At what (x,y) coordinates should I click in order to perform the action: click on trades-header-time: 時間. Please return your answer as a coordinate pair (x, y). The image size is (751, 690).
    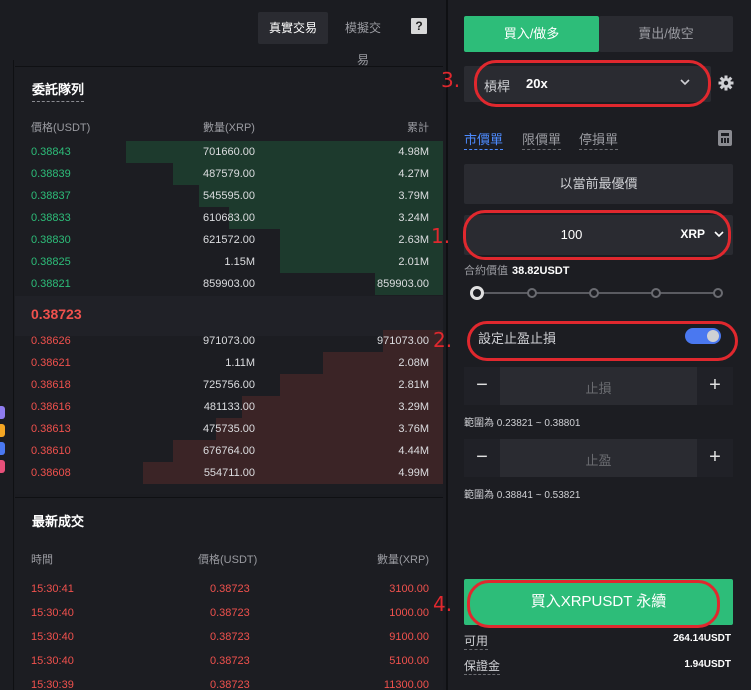
    Looking at the image, I should click on (42, 560).